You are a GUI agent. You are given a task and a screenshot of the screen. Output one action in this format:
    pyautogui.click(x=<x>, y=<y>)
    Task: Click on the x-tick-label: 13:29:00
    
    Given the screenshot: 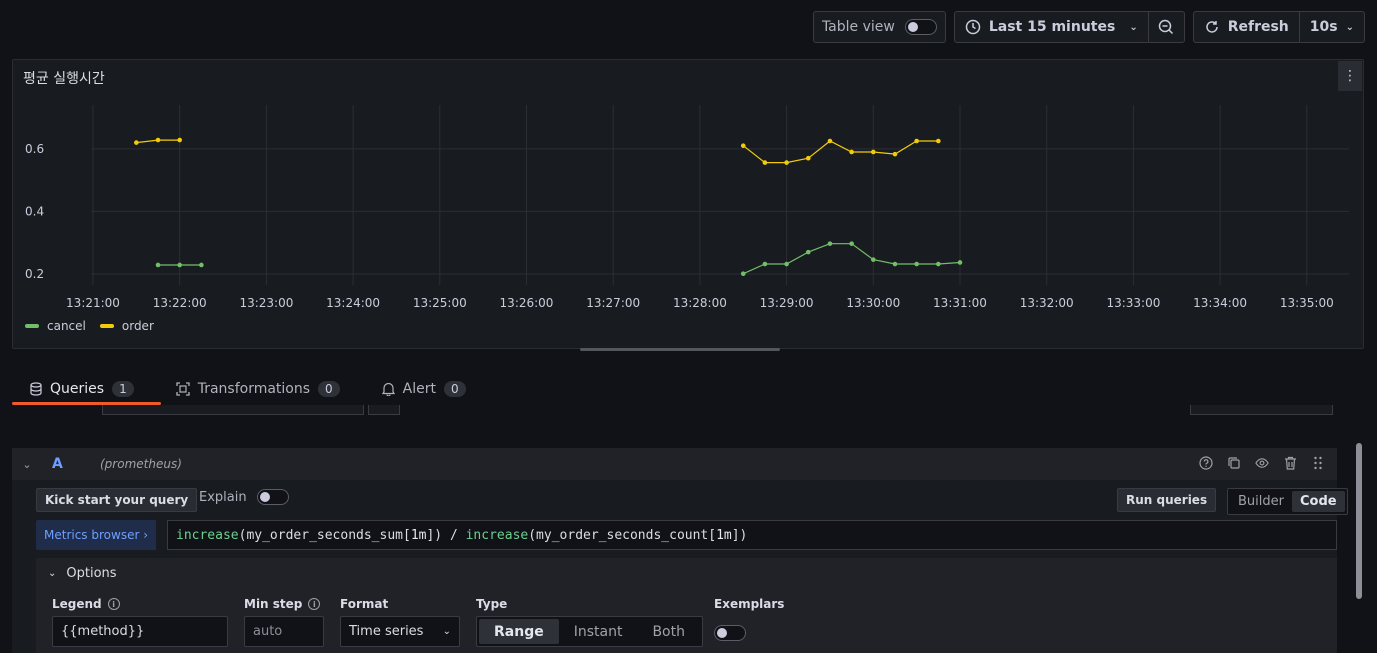 What is the action you would take?
    pyautogui.click(x=787, y=303)
    